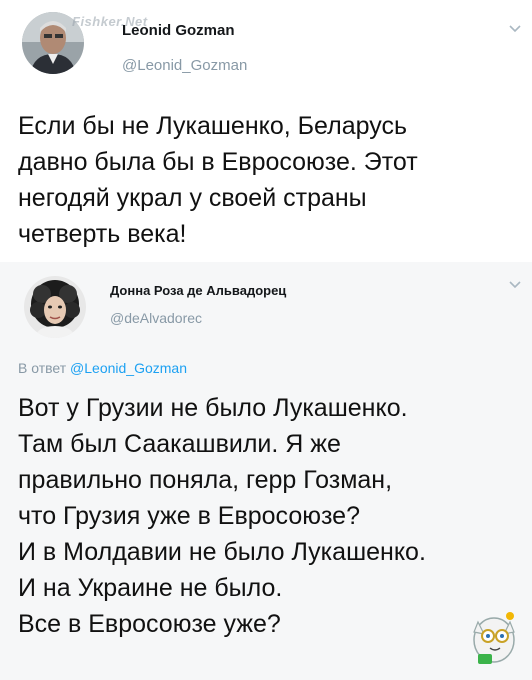 The image size is (532, 680). What do you see at coordinates (102, 234) in the screenshot?
I see `tweet-line: четверть века!` at bounding box center [102, 234].